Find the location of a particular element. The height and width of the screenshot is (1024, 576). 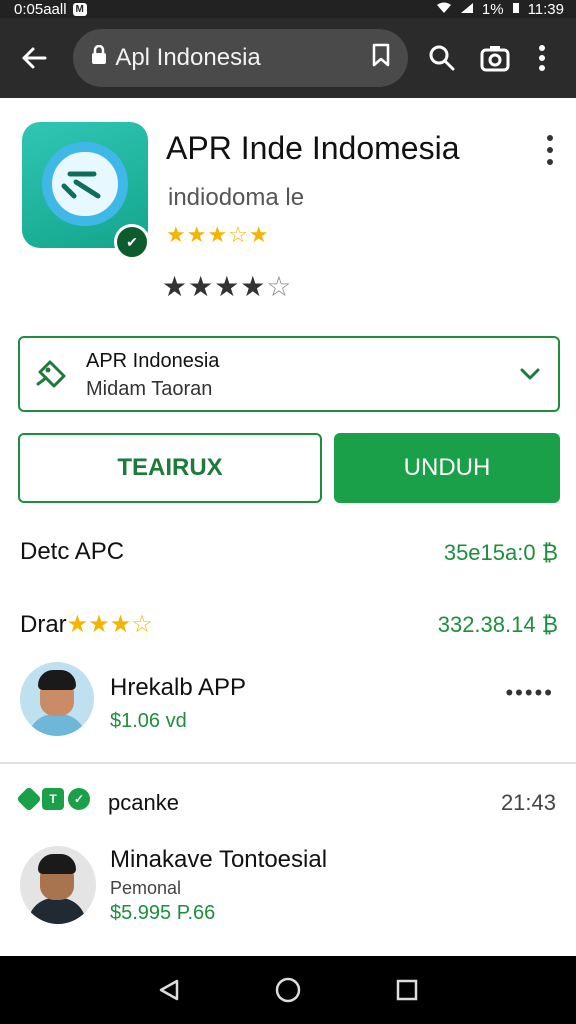

selector-subtitle: Midam Taoran is located at coordinates (149, 389).